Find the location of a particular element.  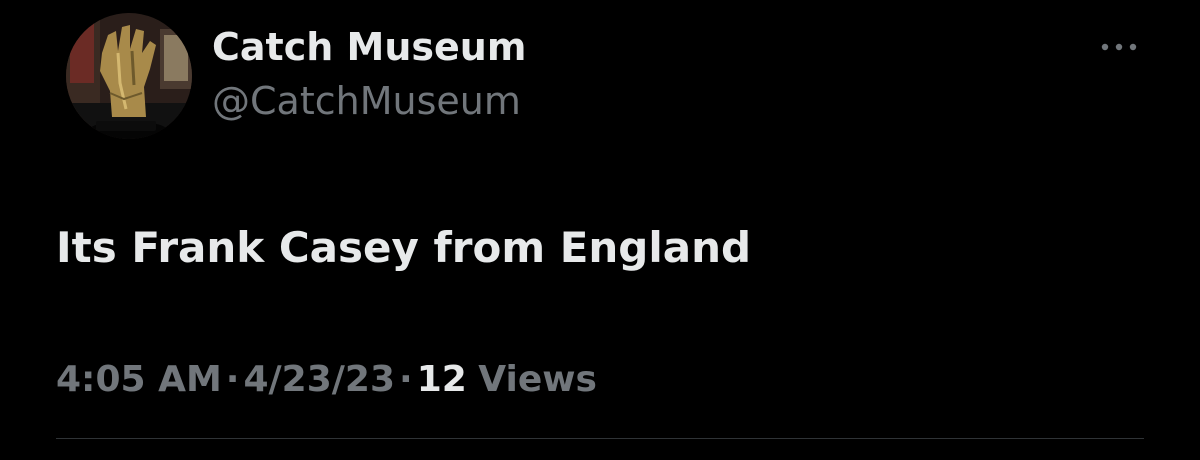

more-options-dots is located at coordinates (1119, 47).